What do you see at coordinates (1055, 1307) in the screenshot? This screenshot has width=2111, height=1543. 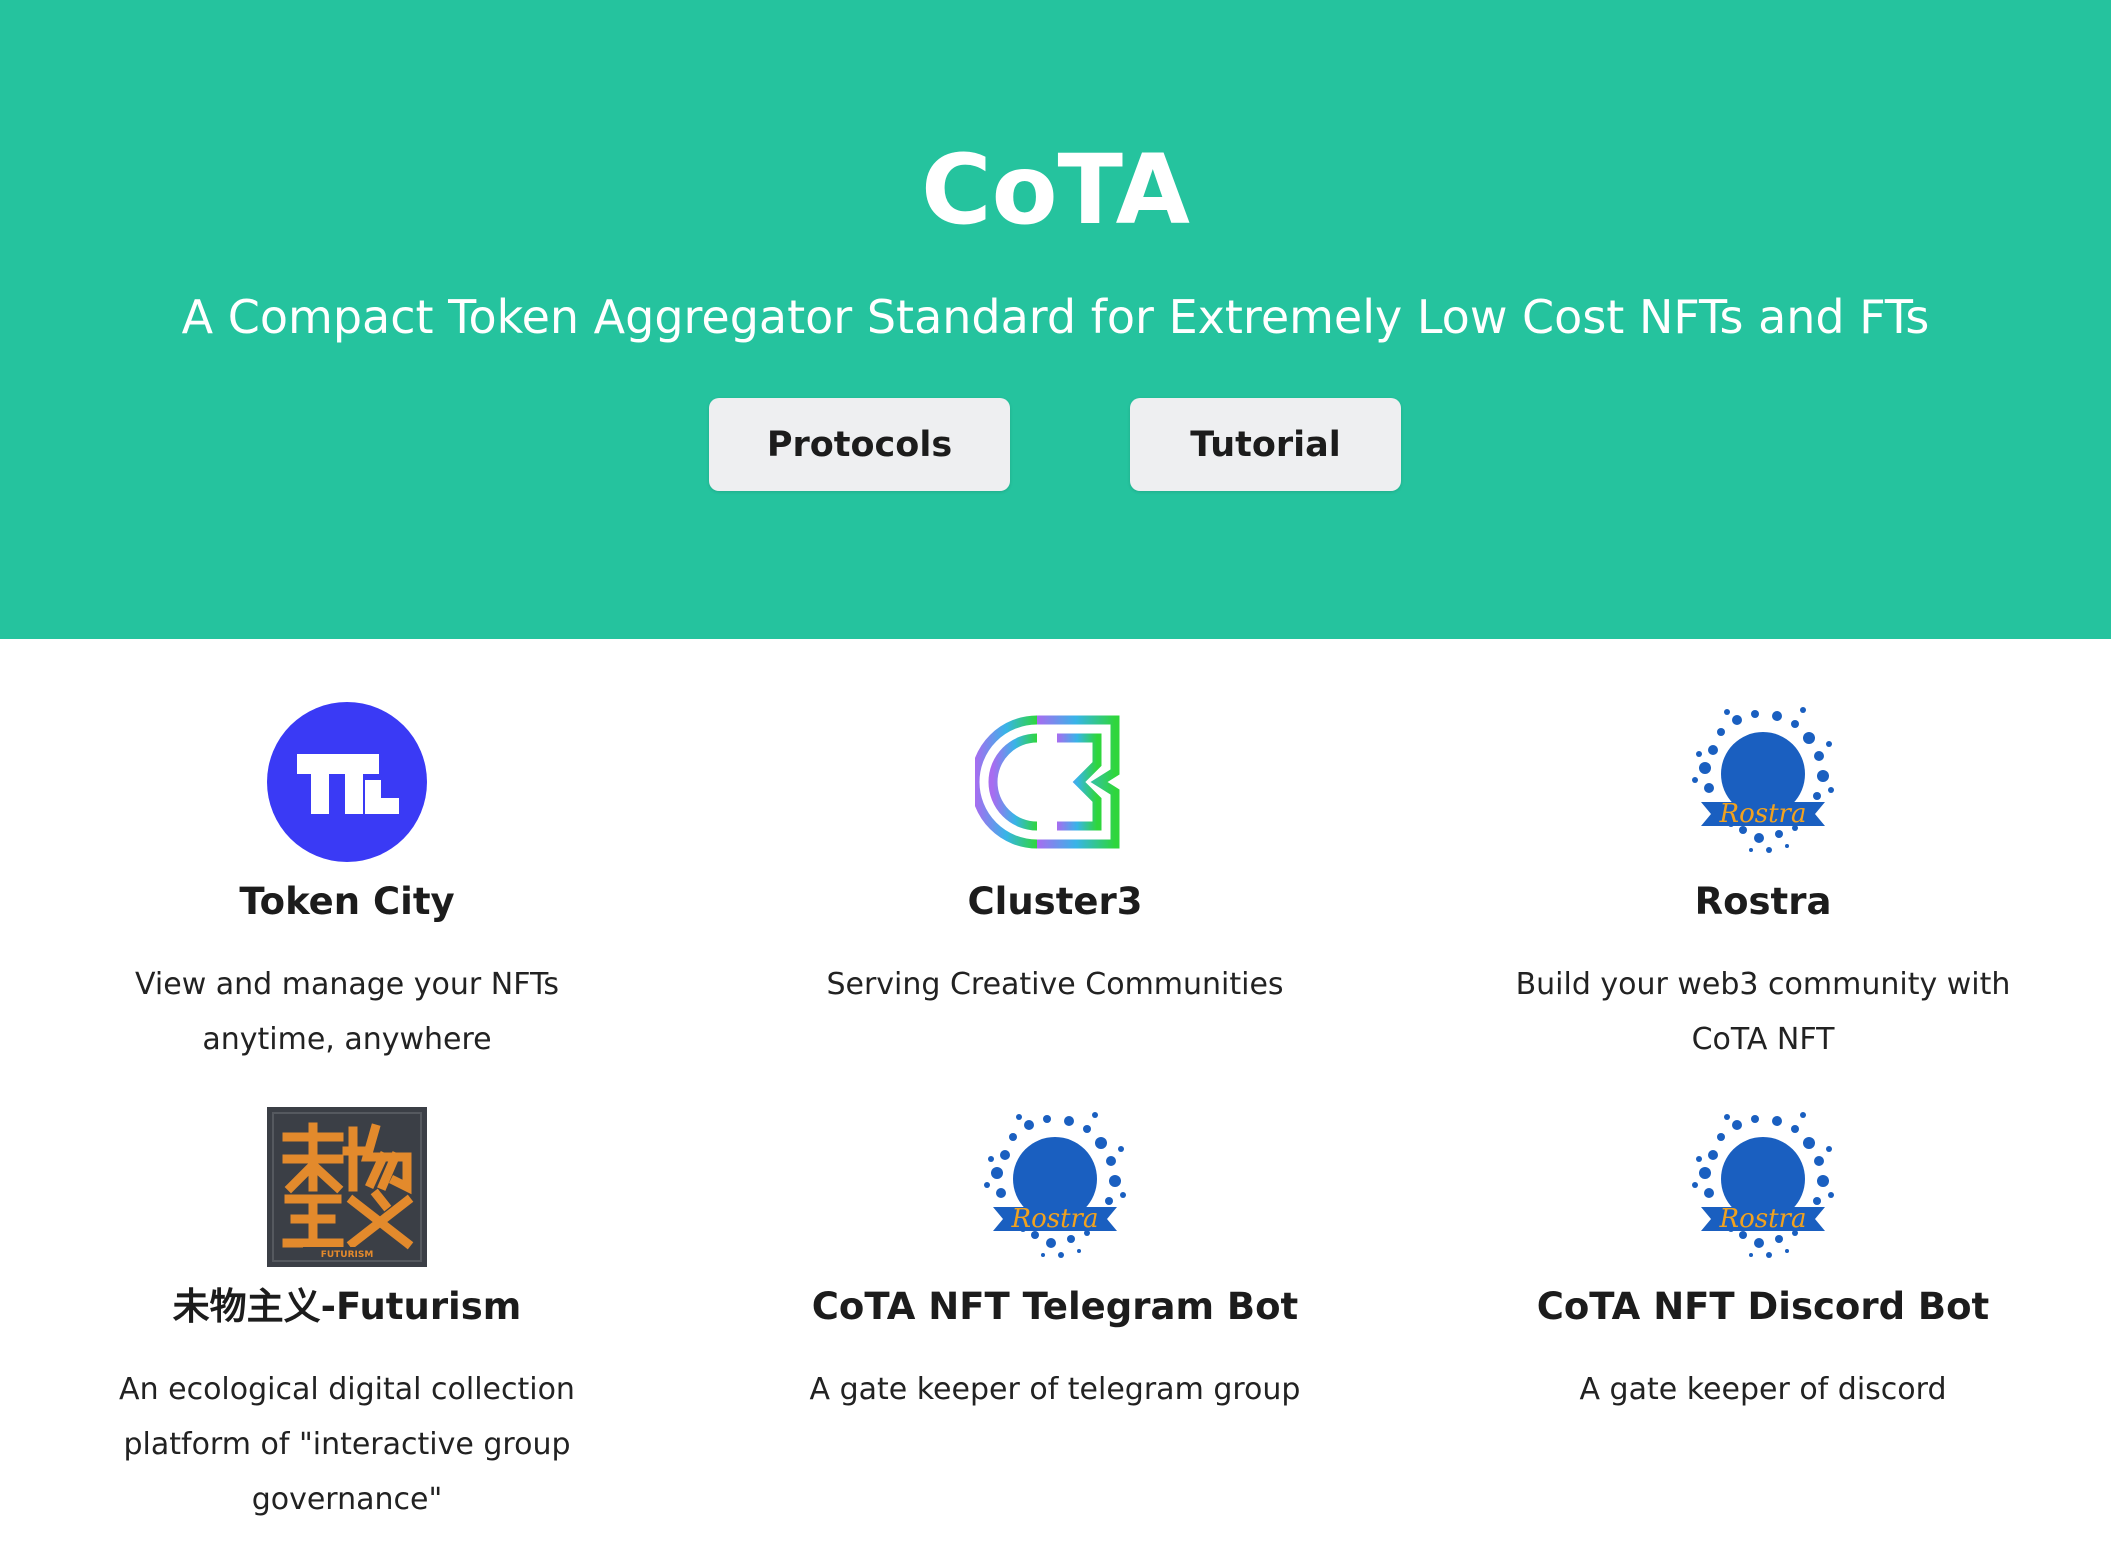 I see `project-name: CoTA NFT Telegram Bot` at bounding box center [1055, 1307].